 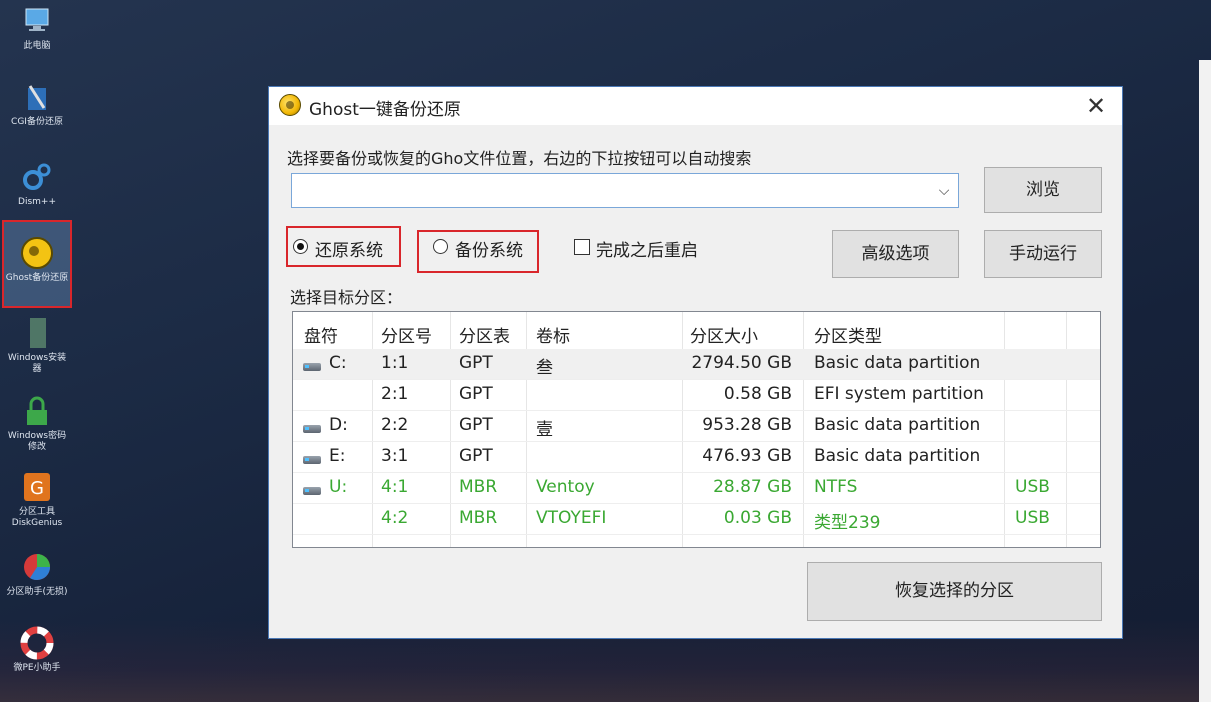 I want to click on manual-run-button: 手动运行, so click(x=1043, y=254).